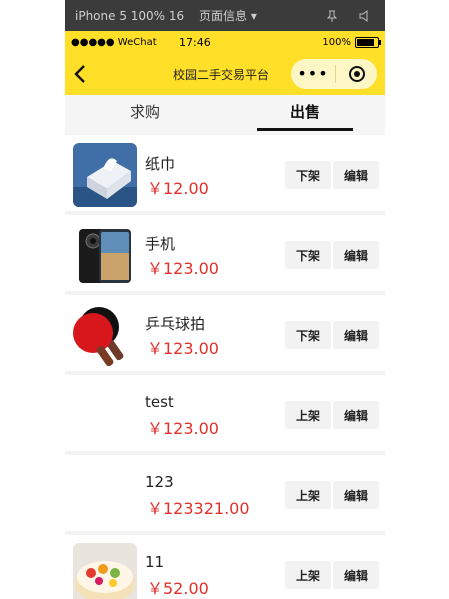  I want to click on status-bar: ●●●●● WeChat 17:46 100%, so click(225, 42).